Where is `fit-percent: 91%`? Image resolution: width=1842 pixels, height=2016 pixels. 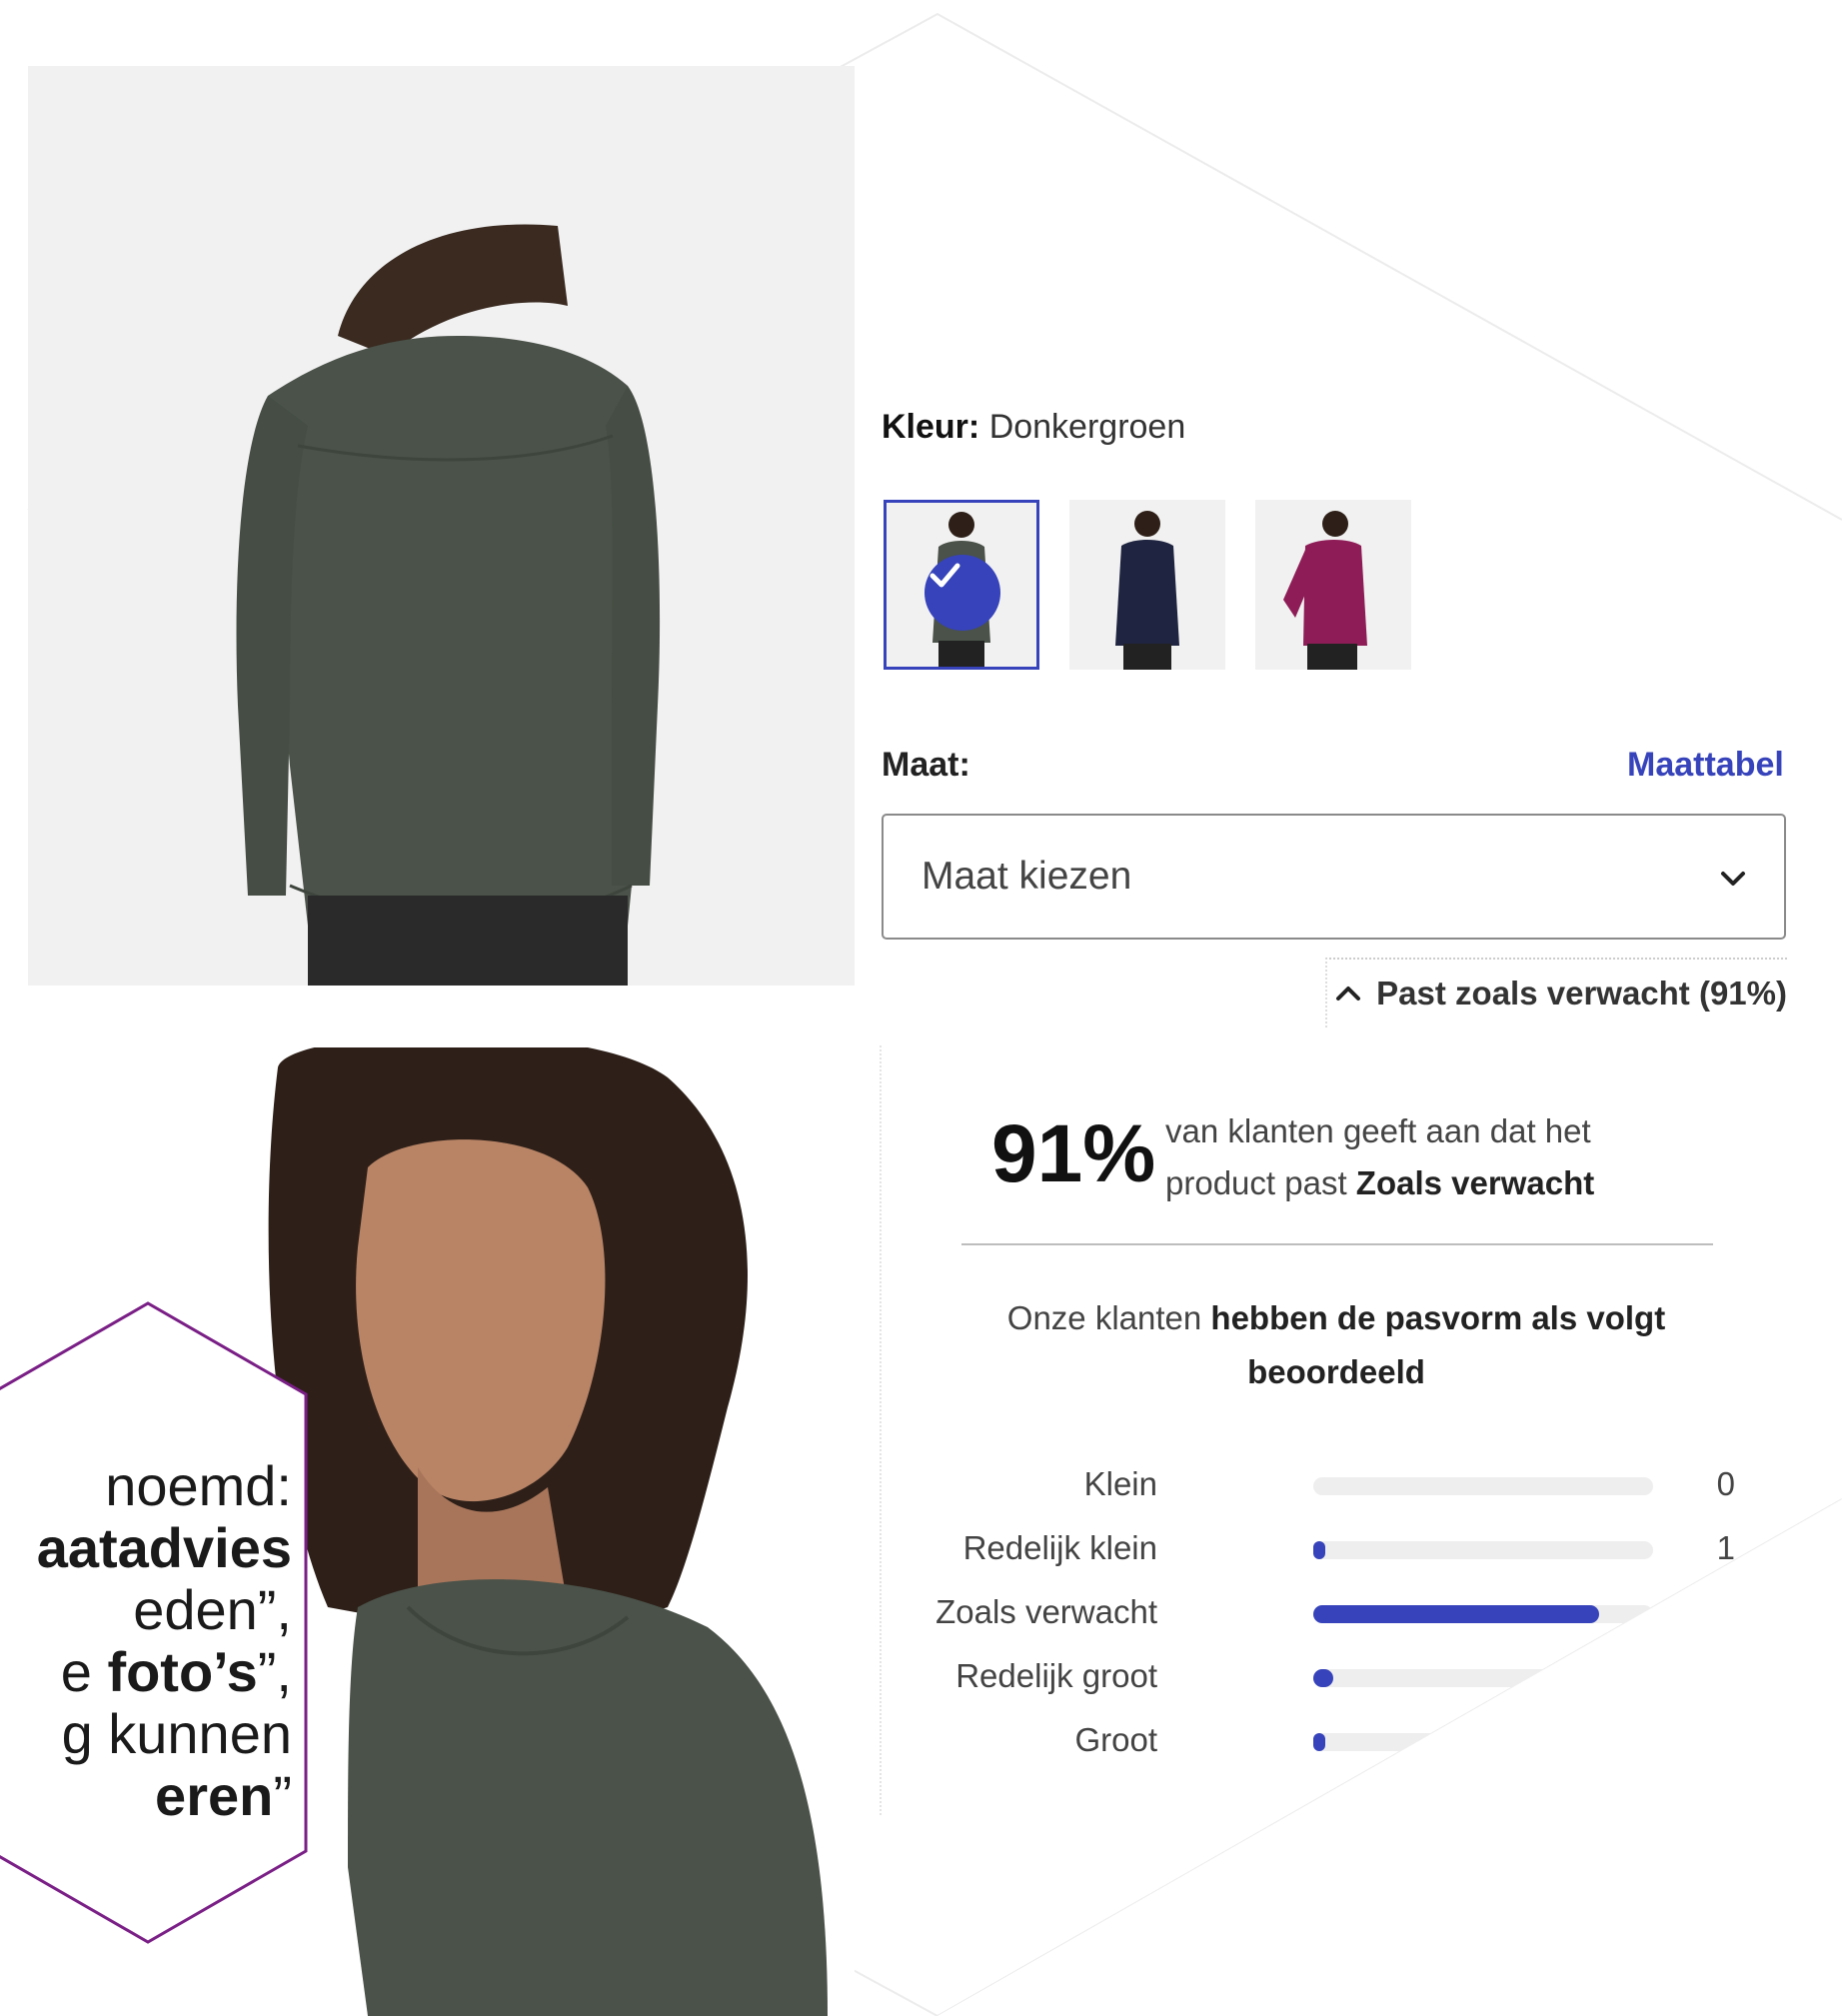
fit-percent: 91% is located at coordinates (1073, 1153).